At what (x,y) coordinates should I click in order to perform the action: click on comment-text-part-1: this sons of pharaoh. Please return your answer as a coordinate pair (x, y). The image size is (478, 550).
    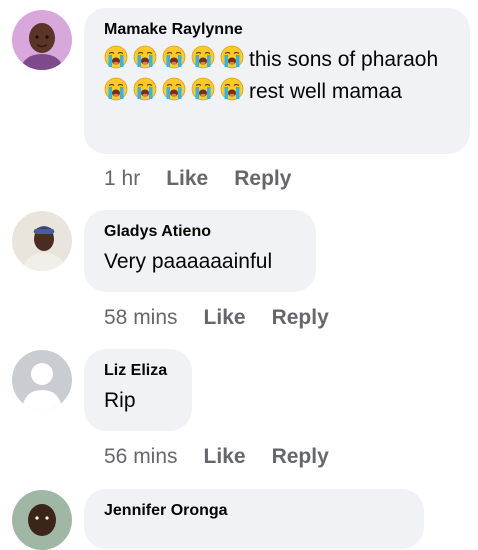
    Looking at the image, I should click on (344, 59).